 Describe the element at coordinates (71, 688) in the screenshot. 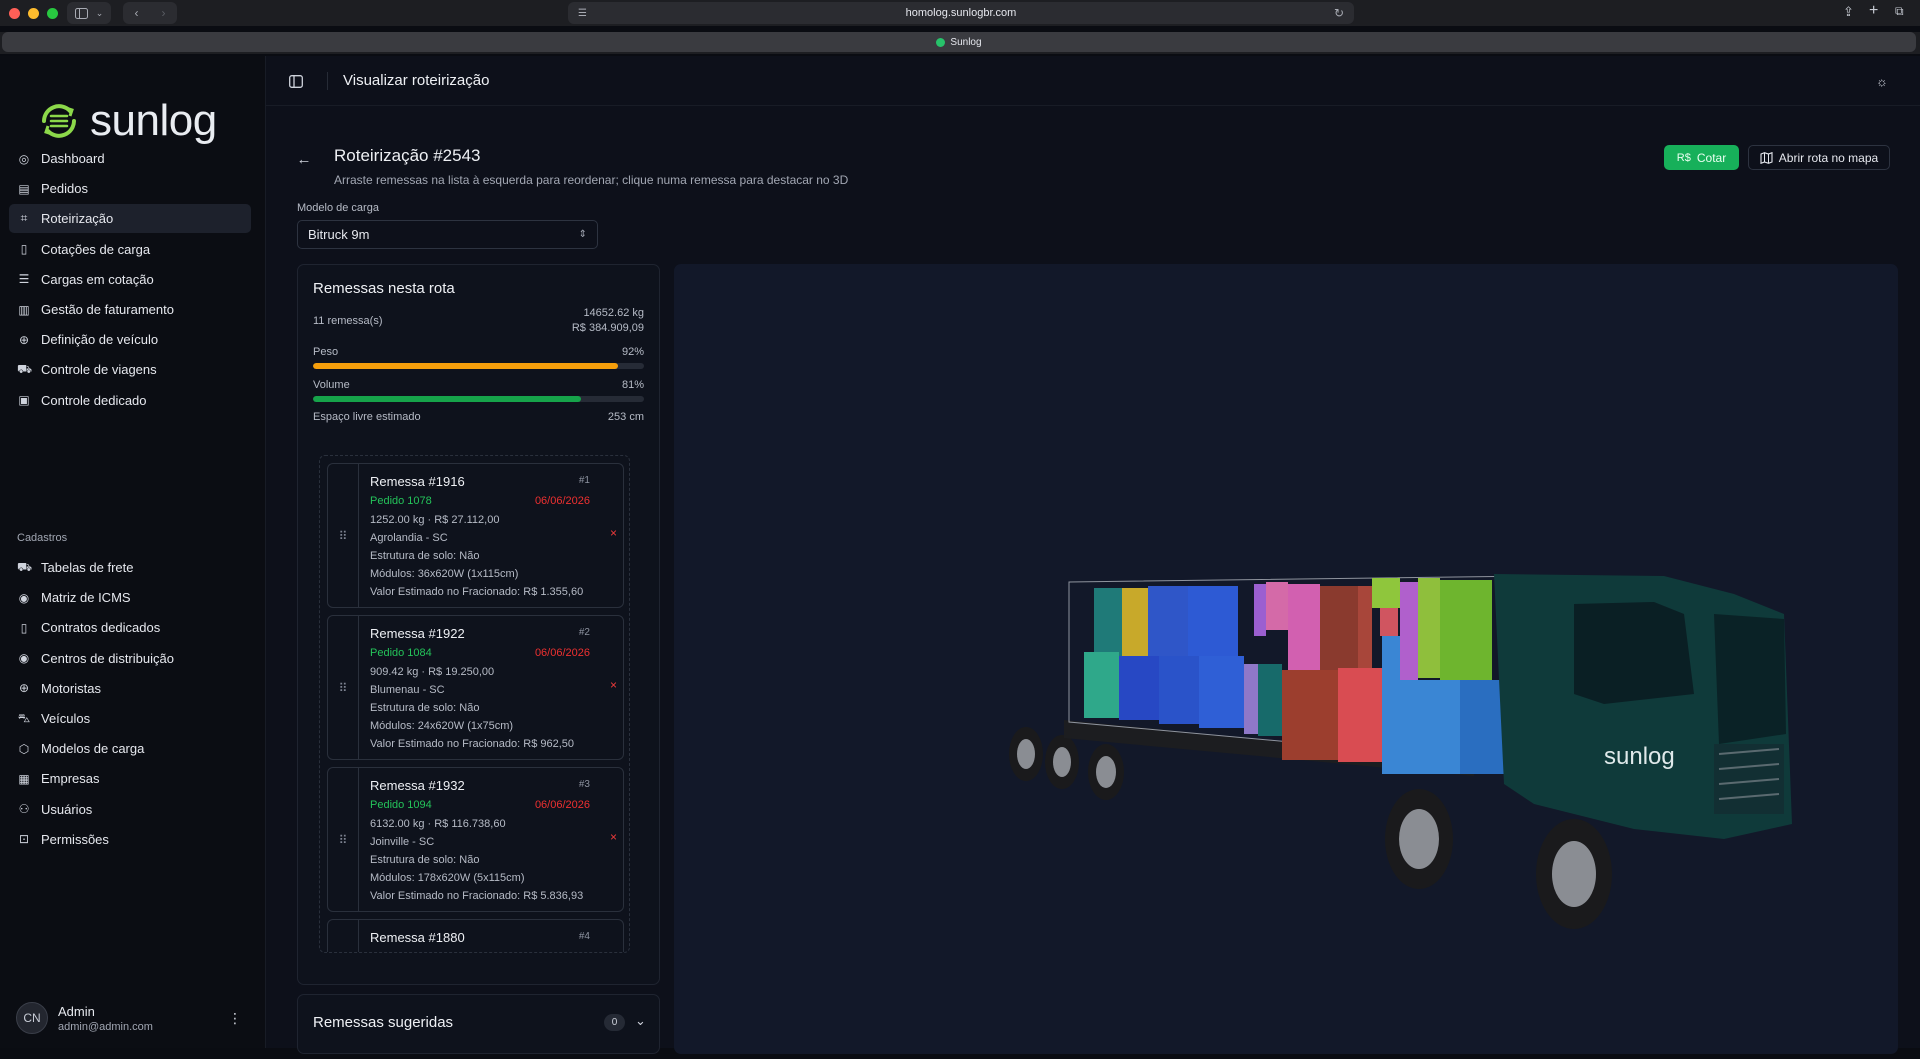

I see `sidebar-item-label: Motoristas` at that location.